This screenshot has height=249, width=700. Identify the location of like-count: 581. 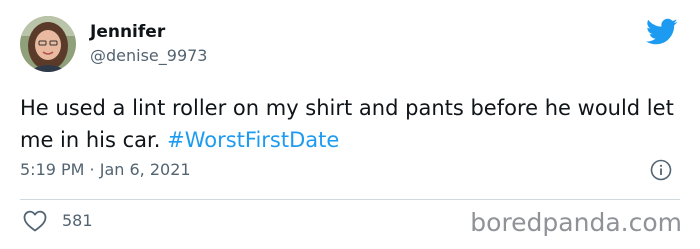
(77, 220).